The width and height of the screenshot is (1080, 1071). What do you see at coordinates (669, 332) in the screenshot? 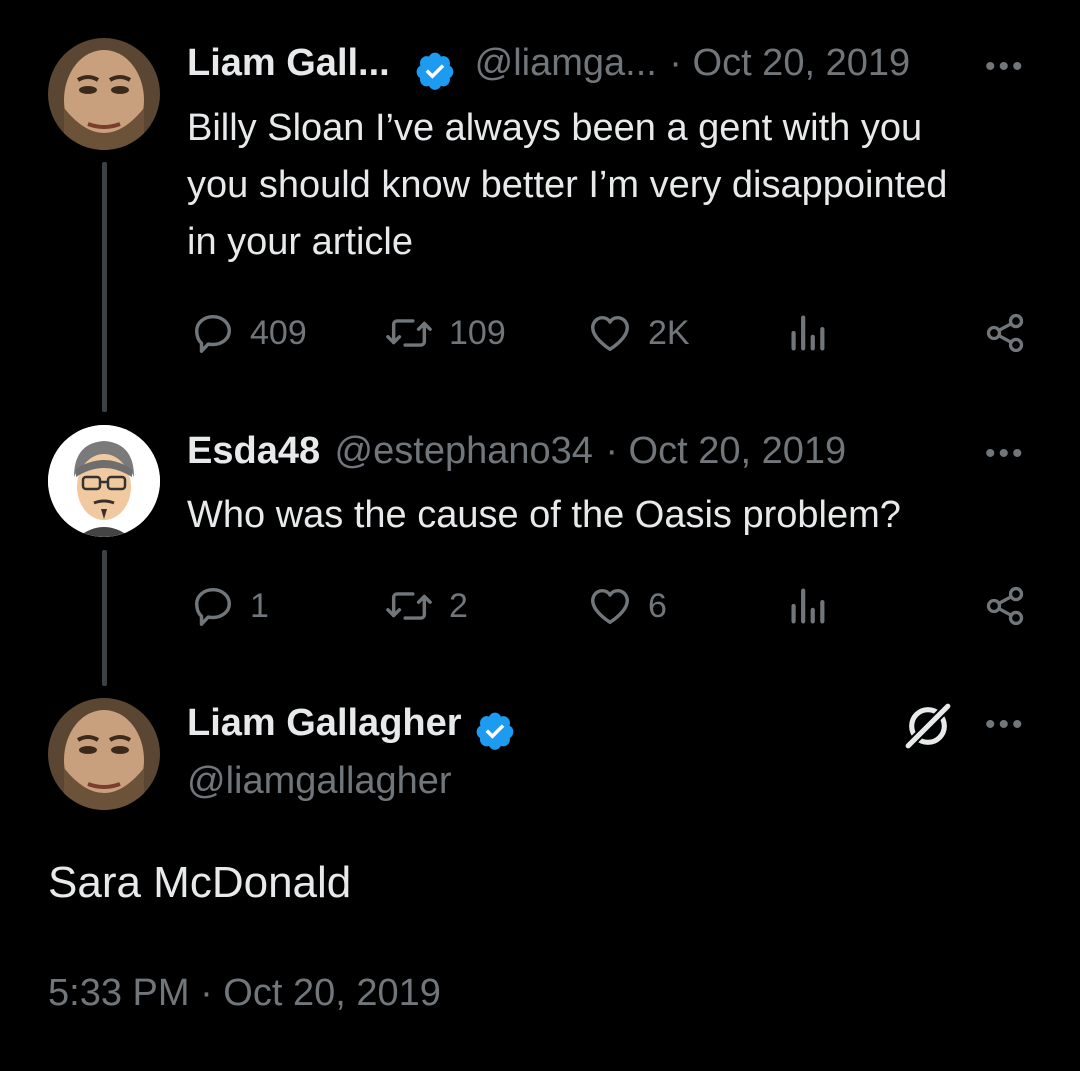
I see `like-count: 2K` at bounding box center [669, 332].